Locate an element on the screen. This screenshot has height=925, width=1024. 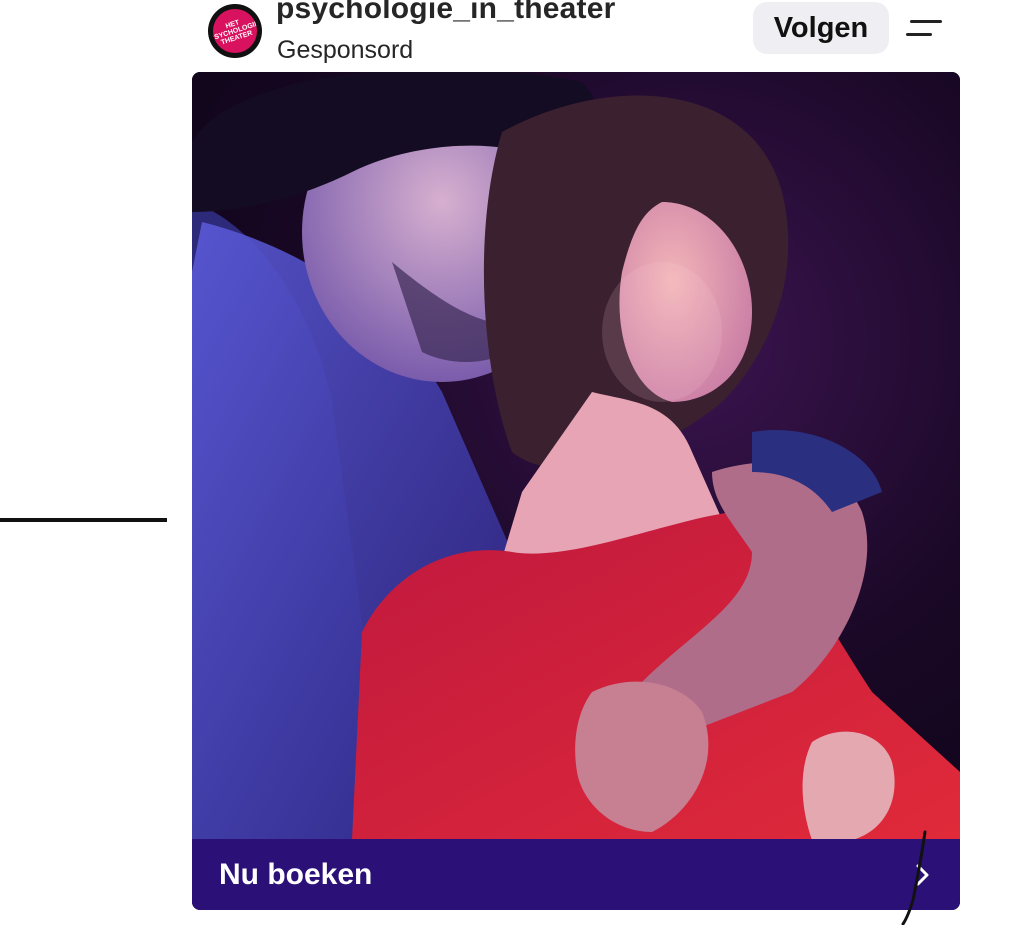
pen-stroke-mark is located at coordinates (914, 877).